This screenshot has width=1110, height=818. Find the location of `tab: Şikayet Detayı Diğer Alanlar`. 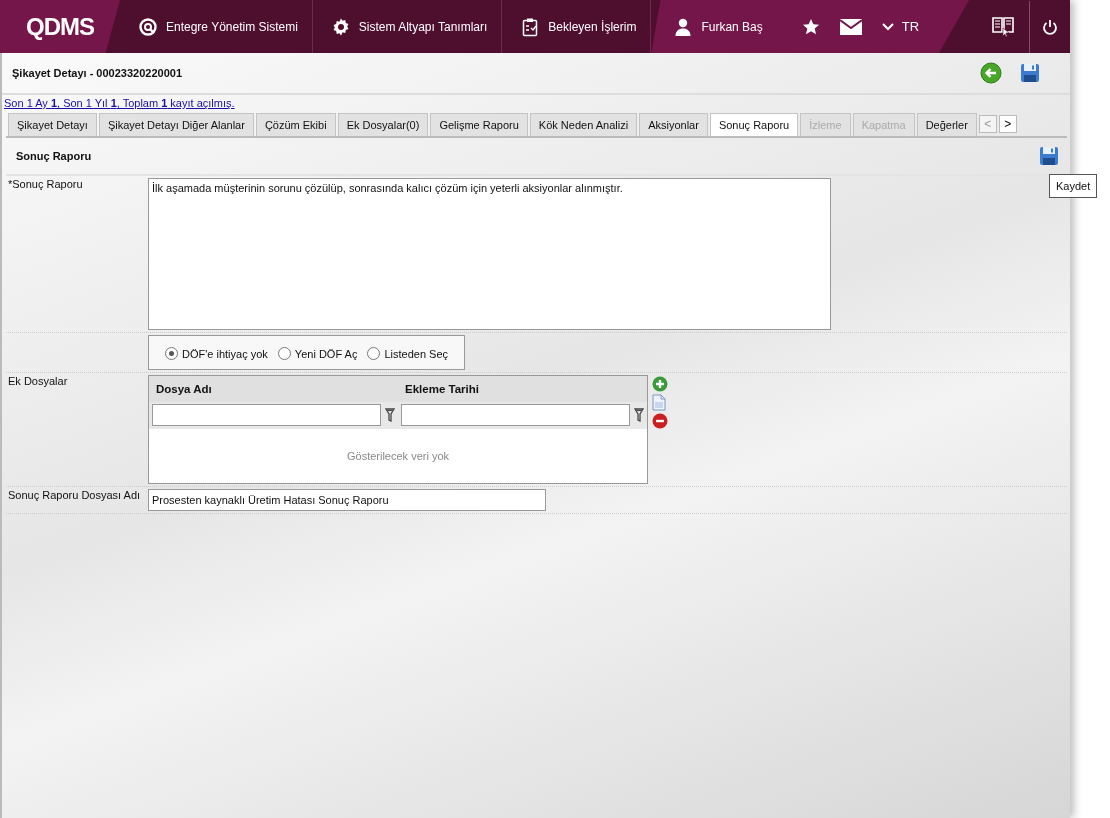

tab: Şikayet Detayı Diğer Alanlar is located at coordinates (176, 124).